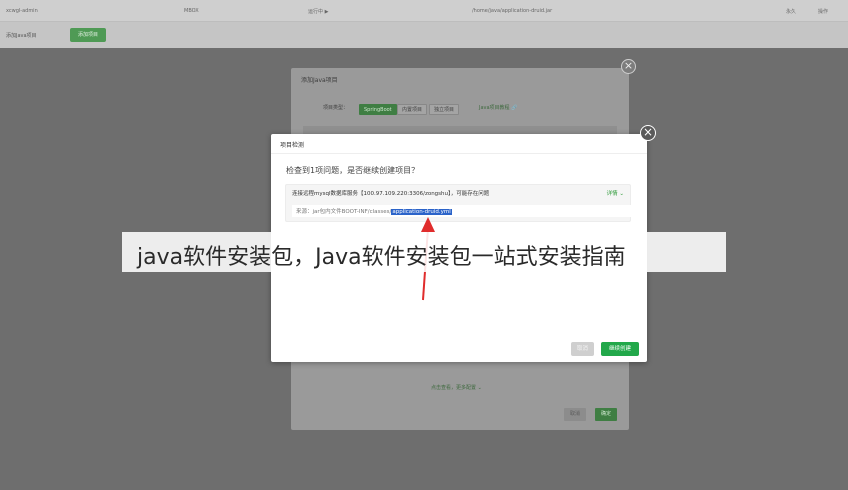  What do you see at coordinates (582, 349) in the screenshot?
I see `cancel-button: 取消` at bounding box center [582, 349].